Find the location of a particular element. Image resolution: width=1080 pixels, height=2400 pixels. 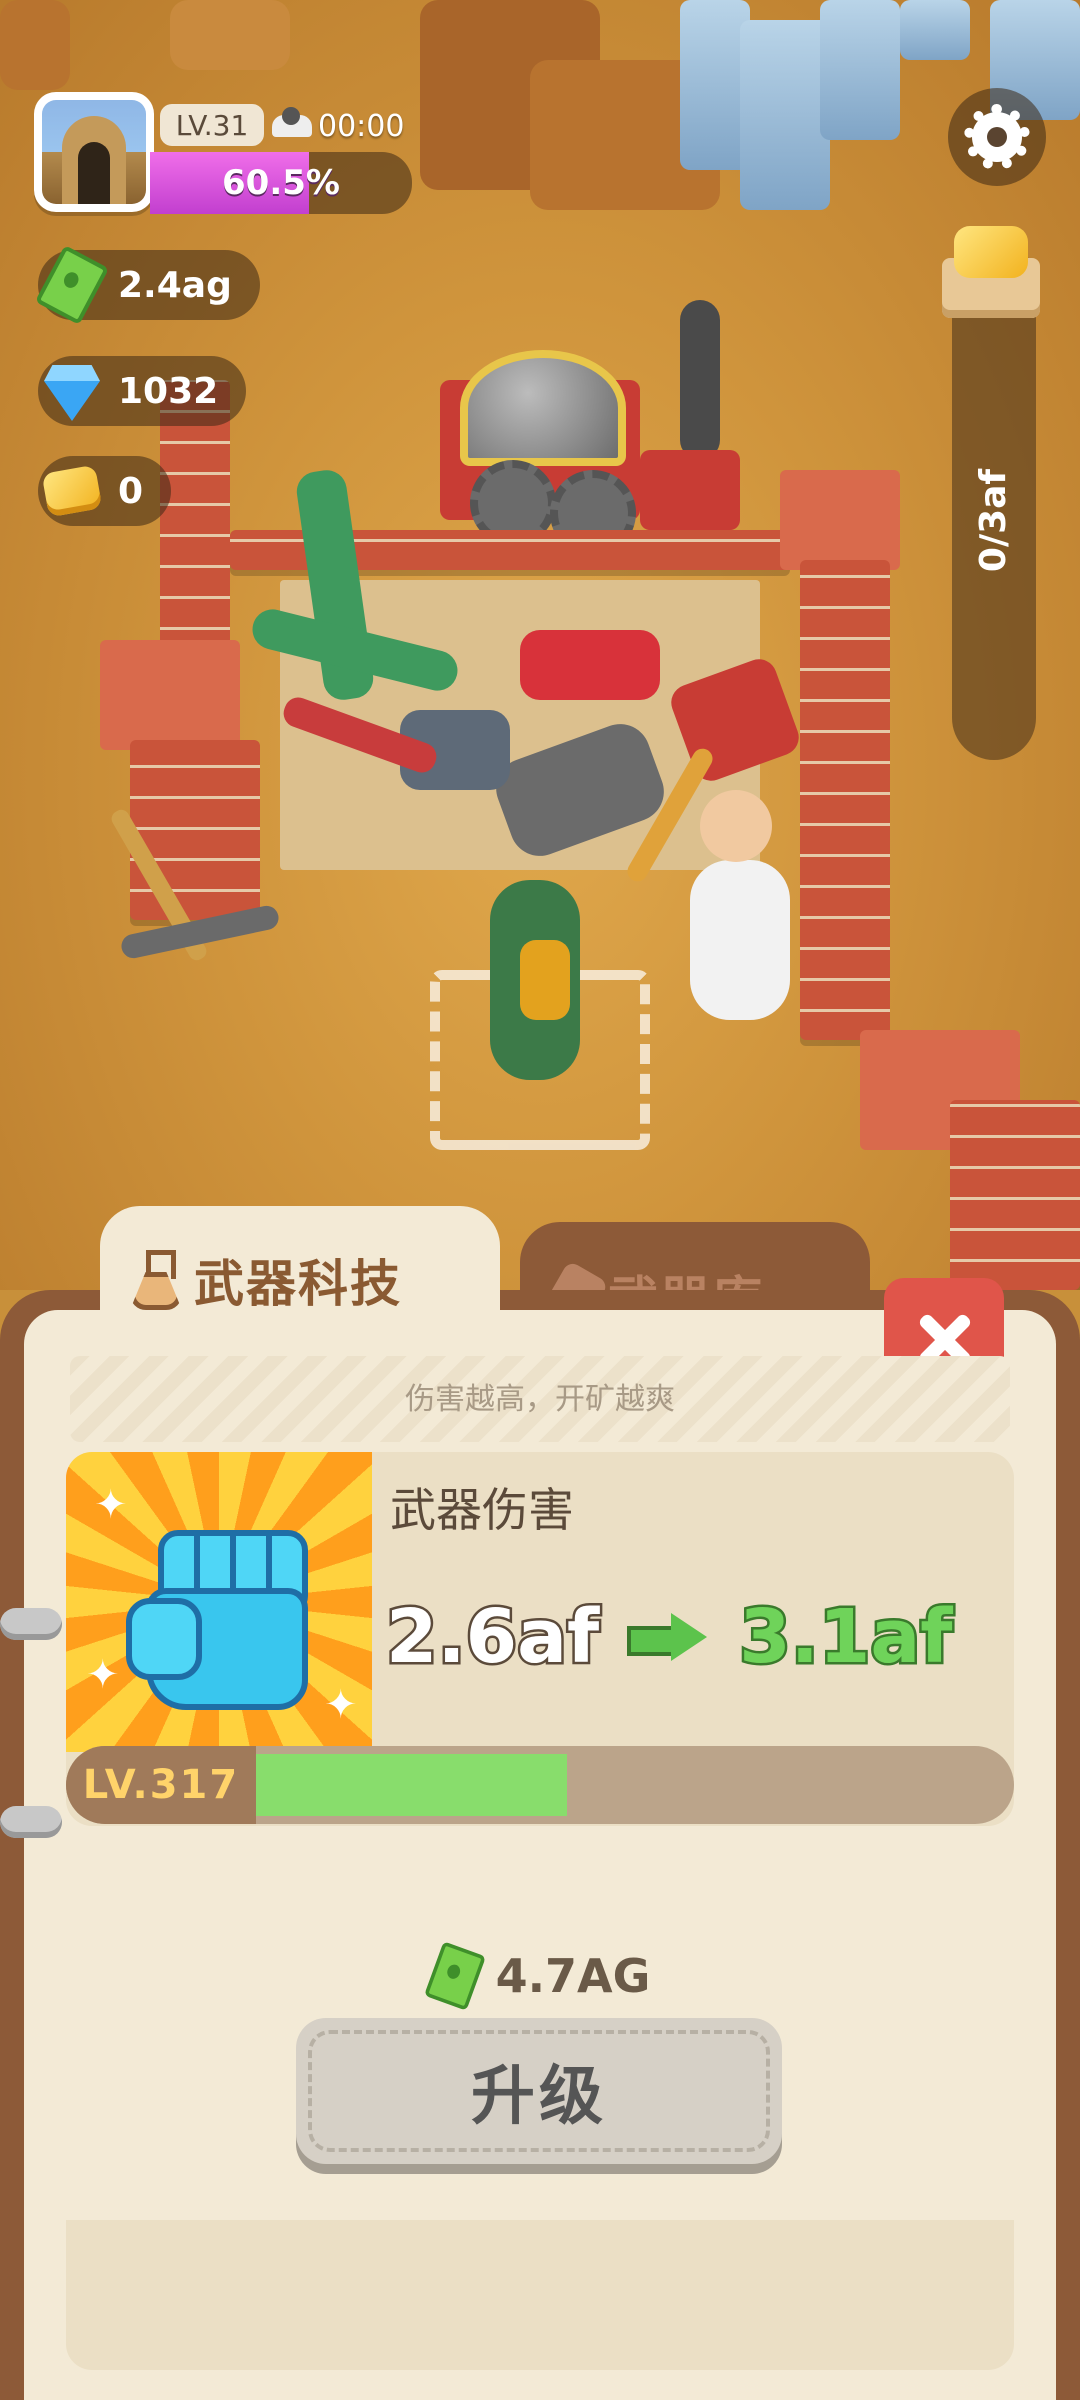

stat-current-value: 2.6af is located at coordinates (492, 1637).